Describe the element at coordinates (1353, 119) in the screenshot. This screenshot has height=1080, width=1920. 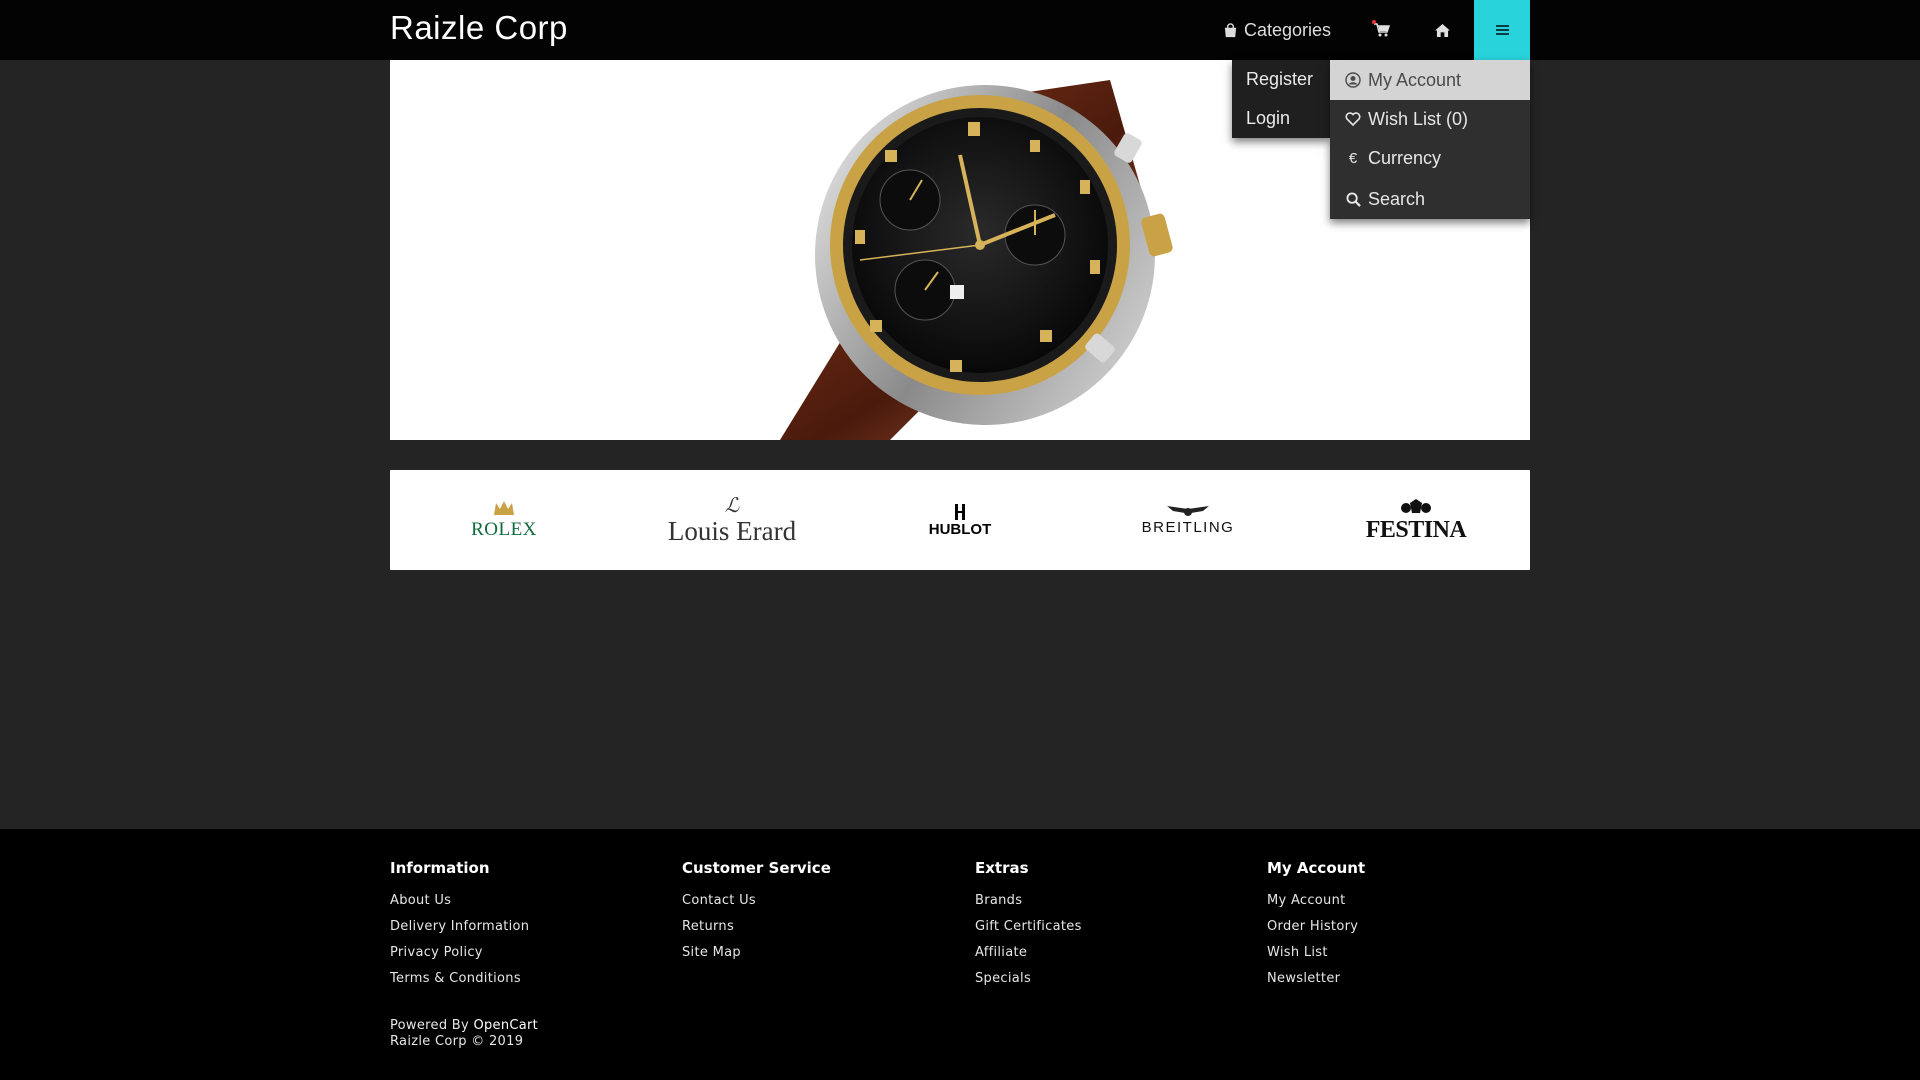
I see `heart-icon` at that location.